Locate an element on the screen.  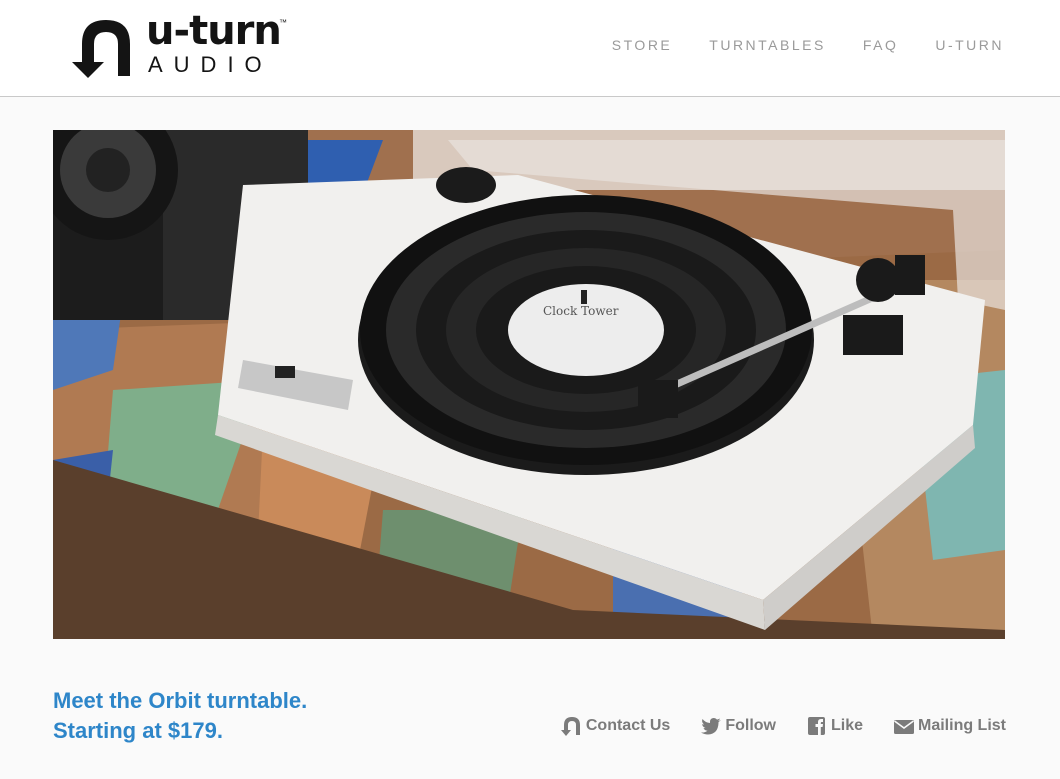
brand-subtitle: AUDIO is located at coordinates (210, 64).